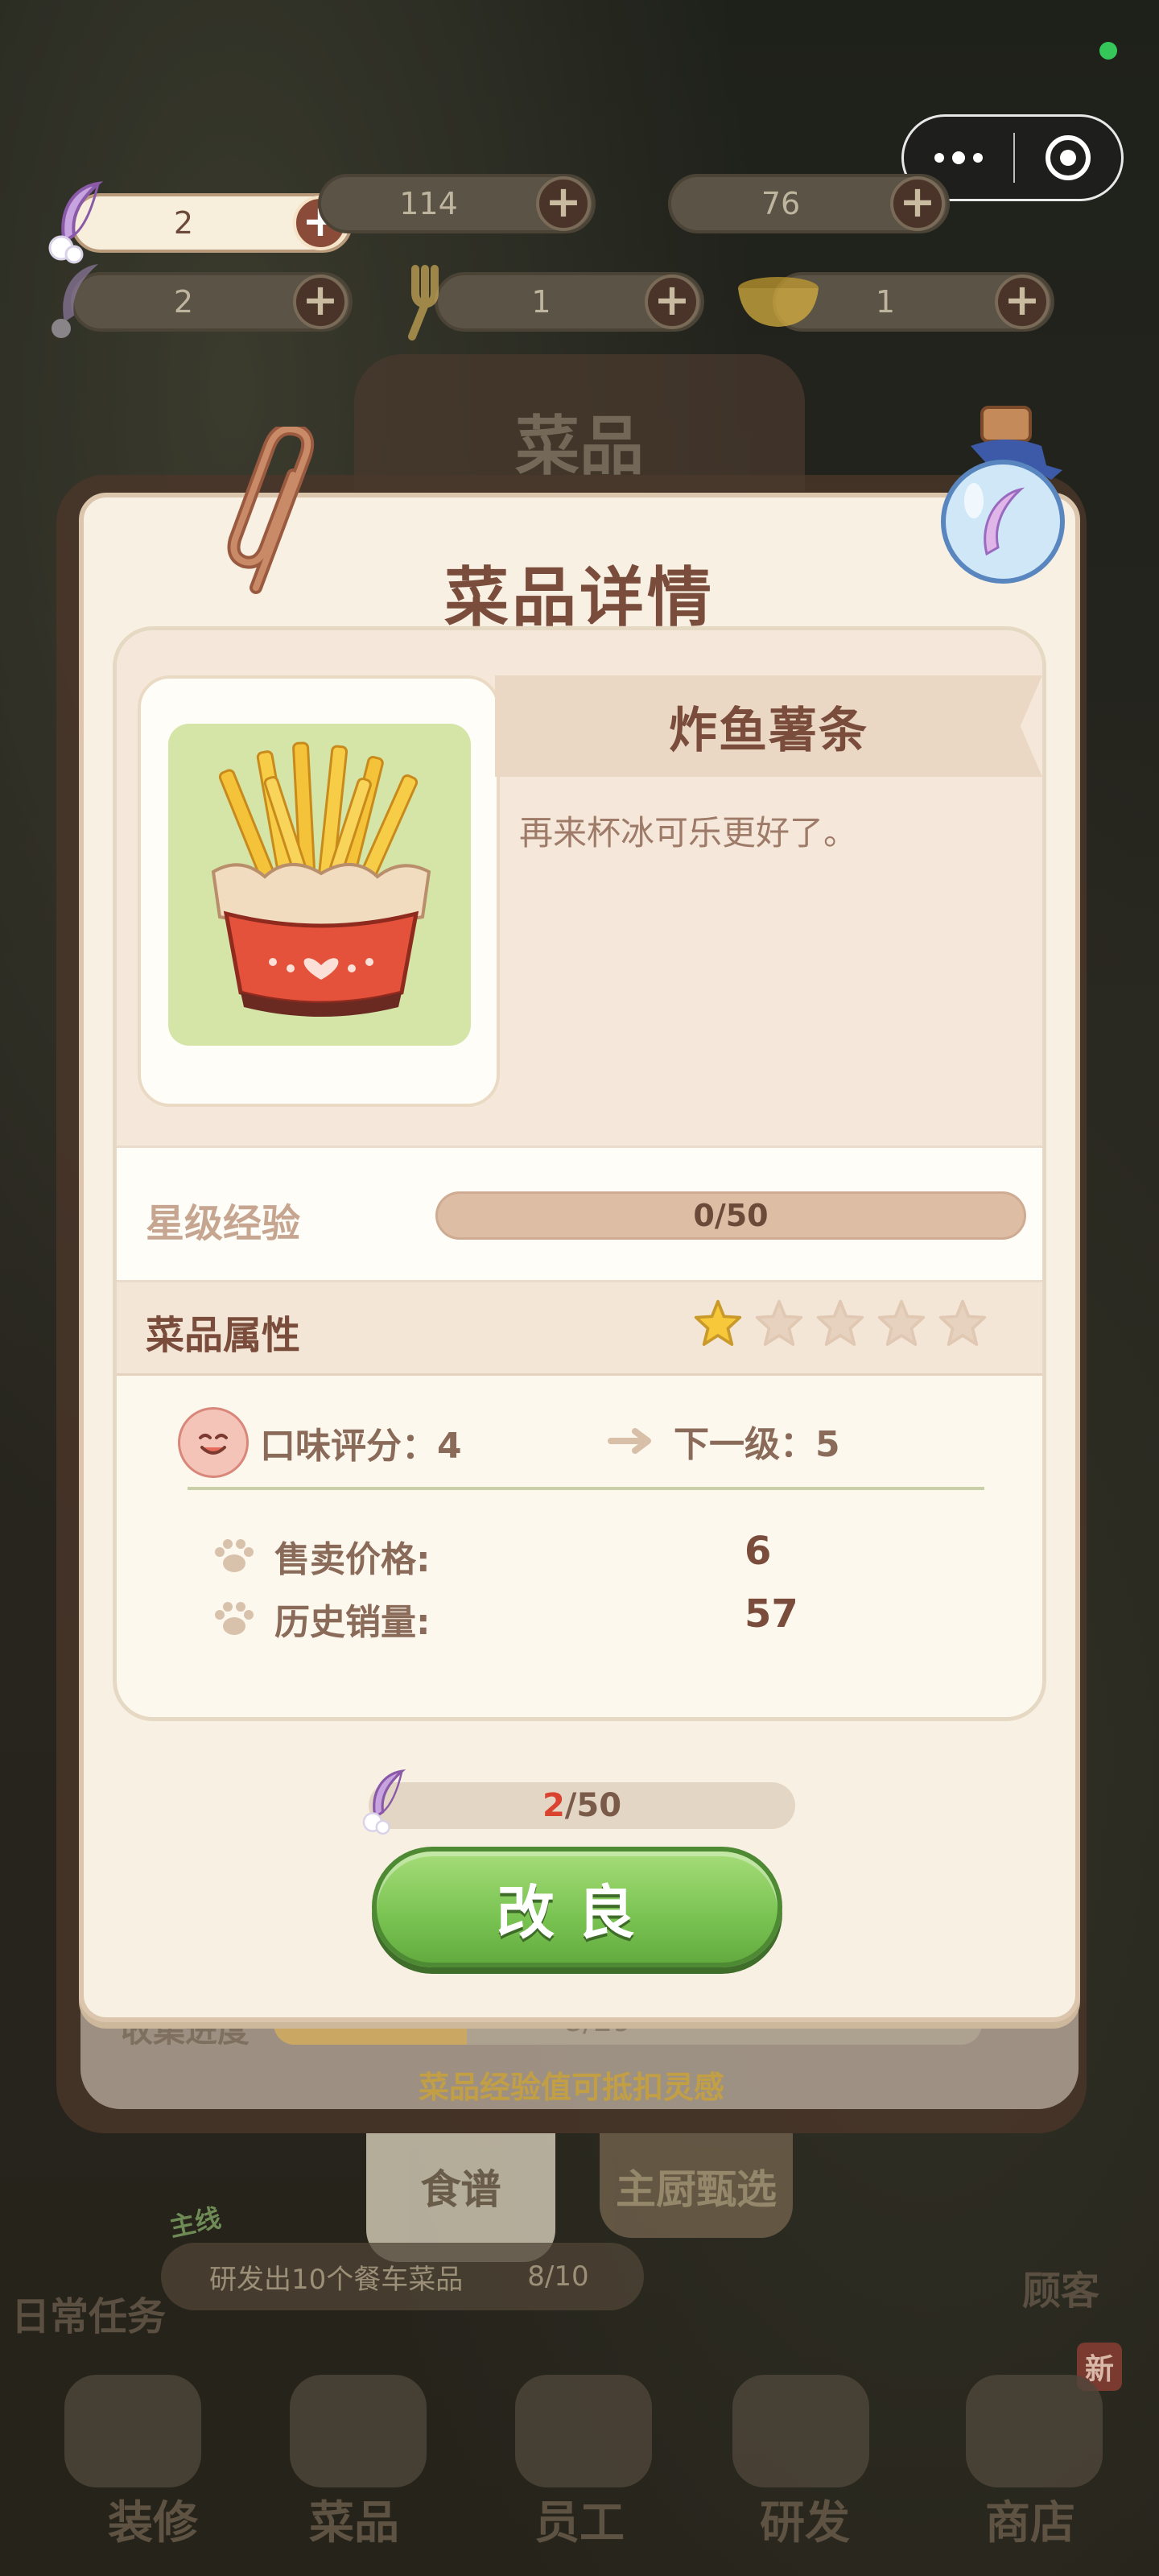 Image resolution: width=1159 pixels, height=2576 pixels. I want to click on dish-attributes-label: 菜品属性, so click(223, 1335).